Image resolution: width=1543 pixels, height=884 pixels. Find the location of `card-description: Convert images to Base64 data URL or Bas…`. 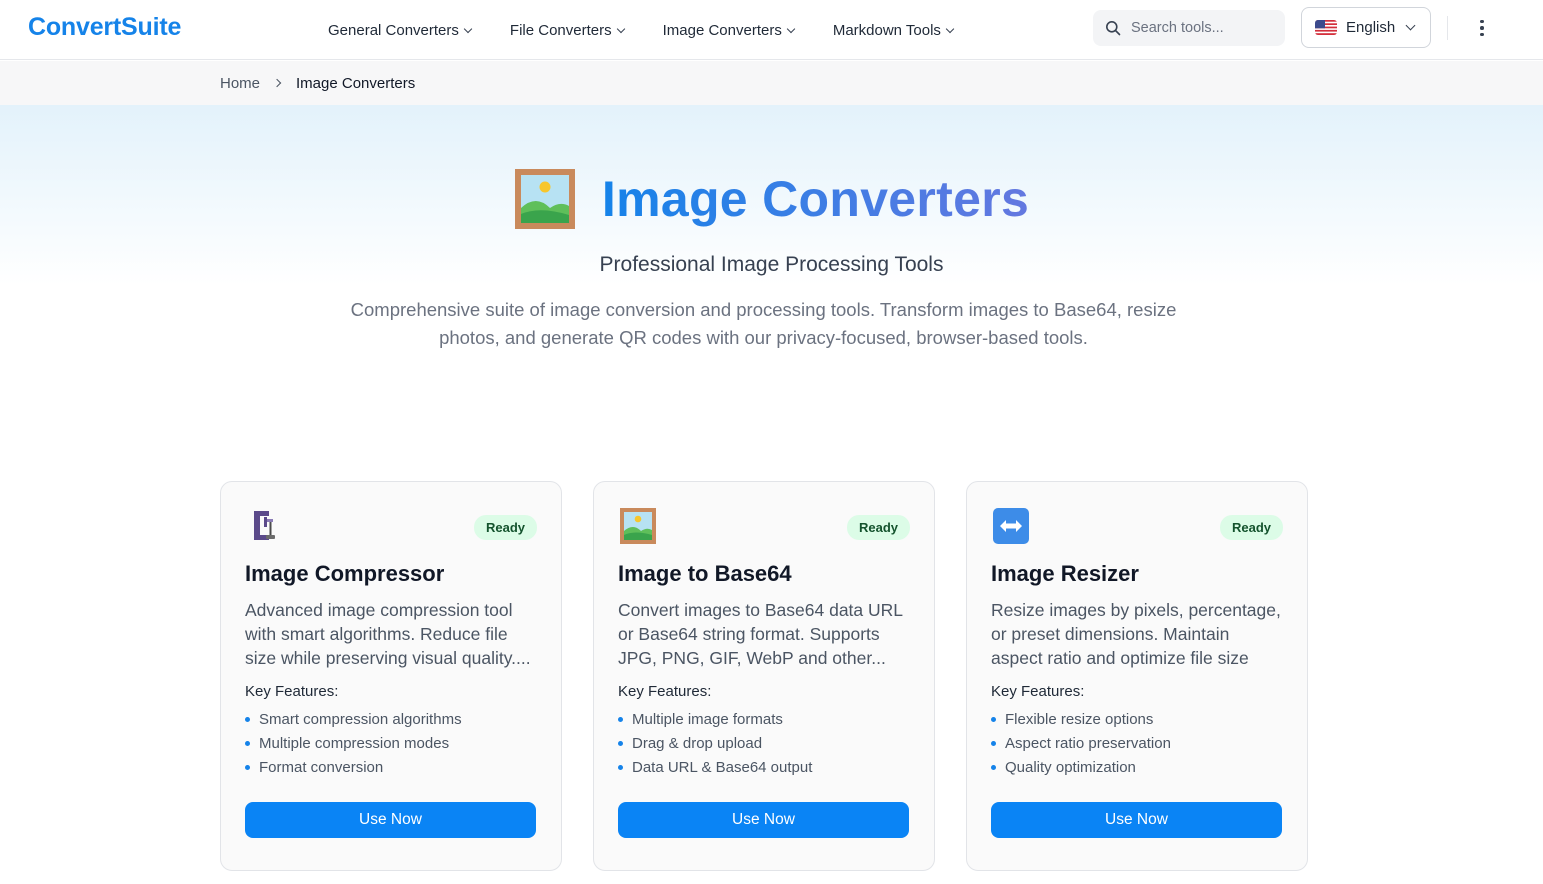

card-description: Convert images to Base64 data URL or Bas… is located at coordinates (760, 634).